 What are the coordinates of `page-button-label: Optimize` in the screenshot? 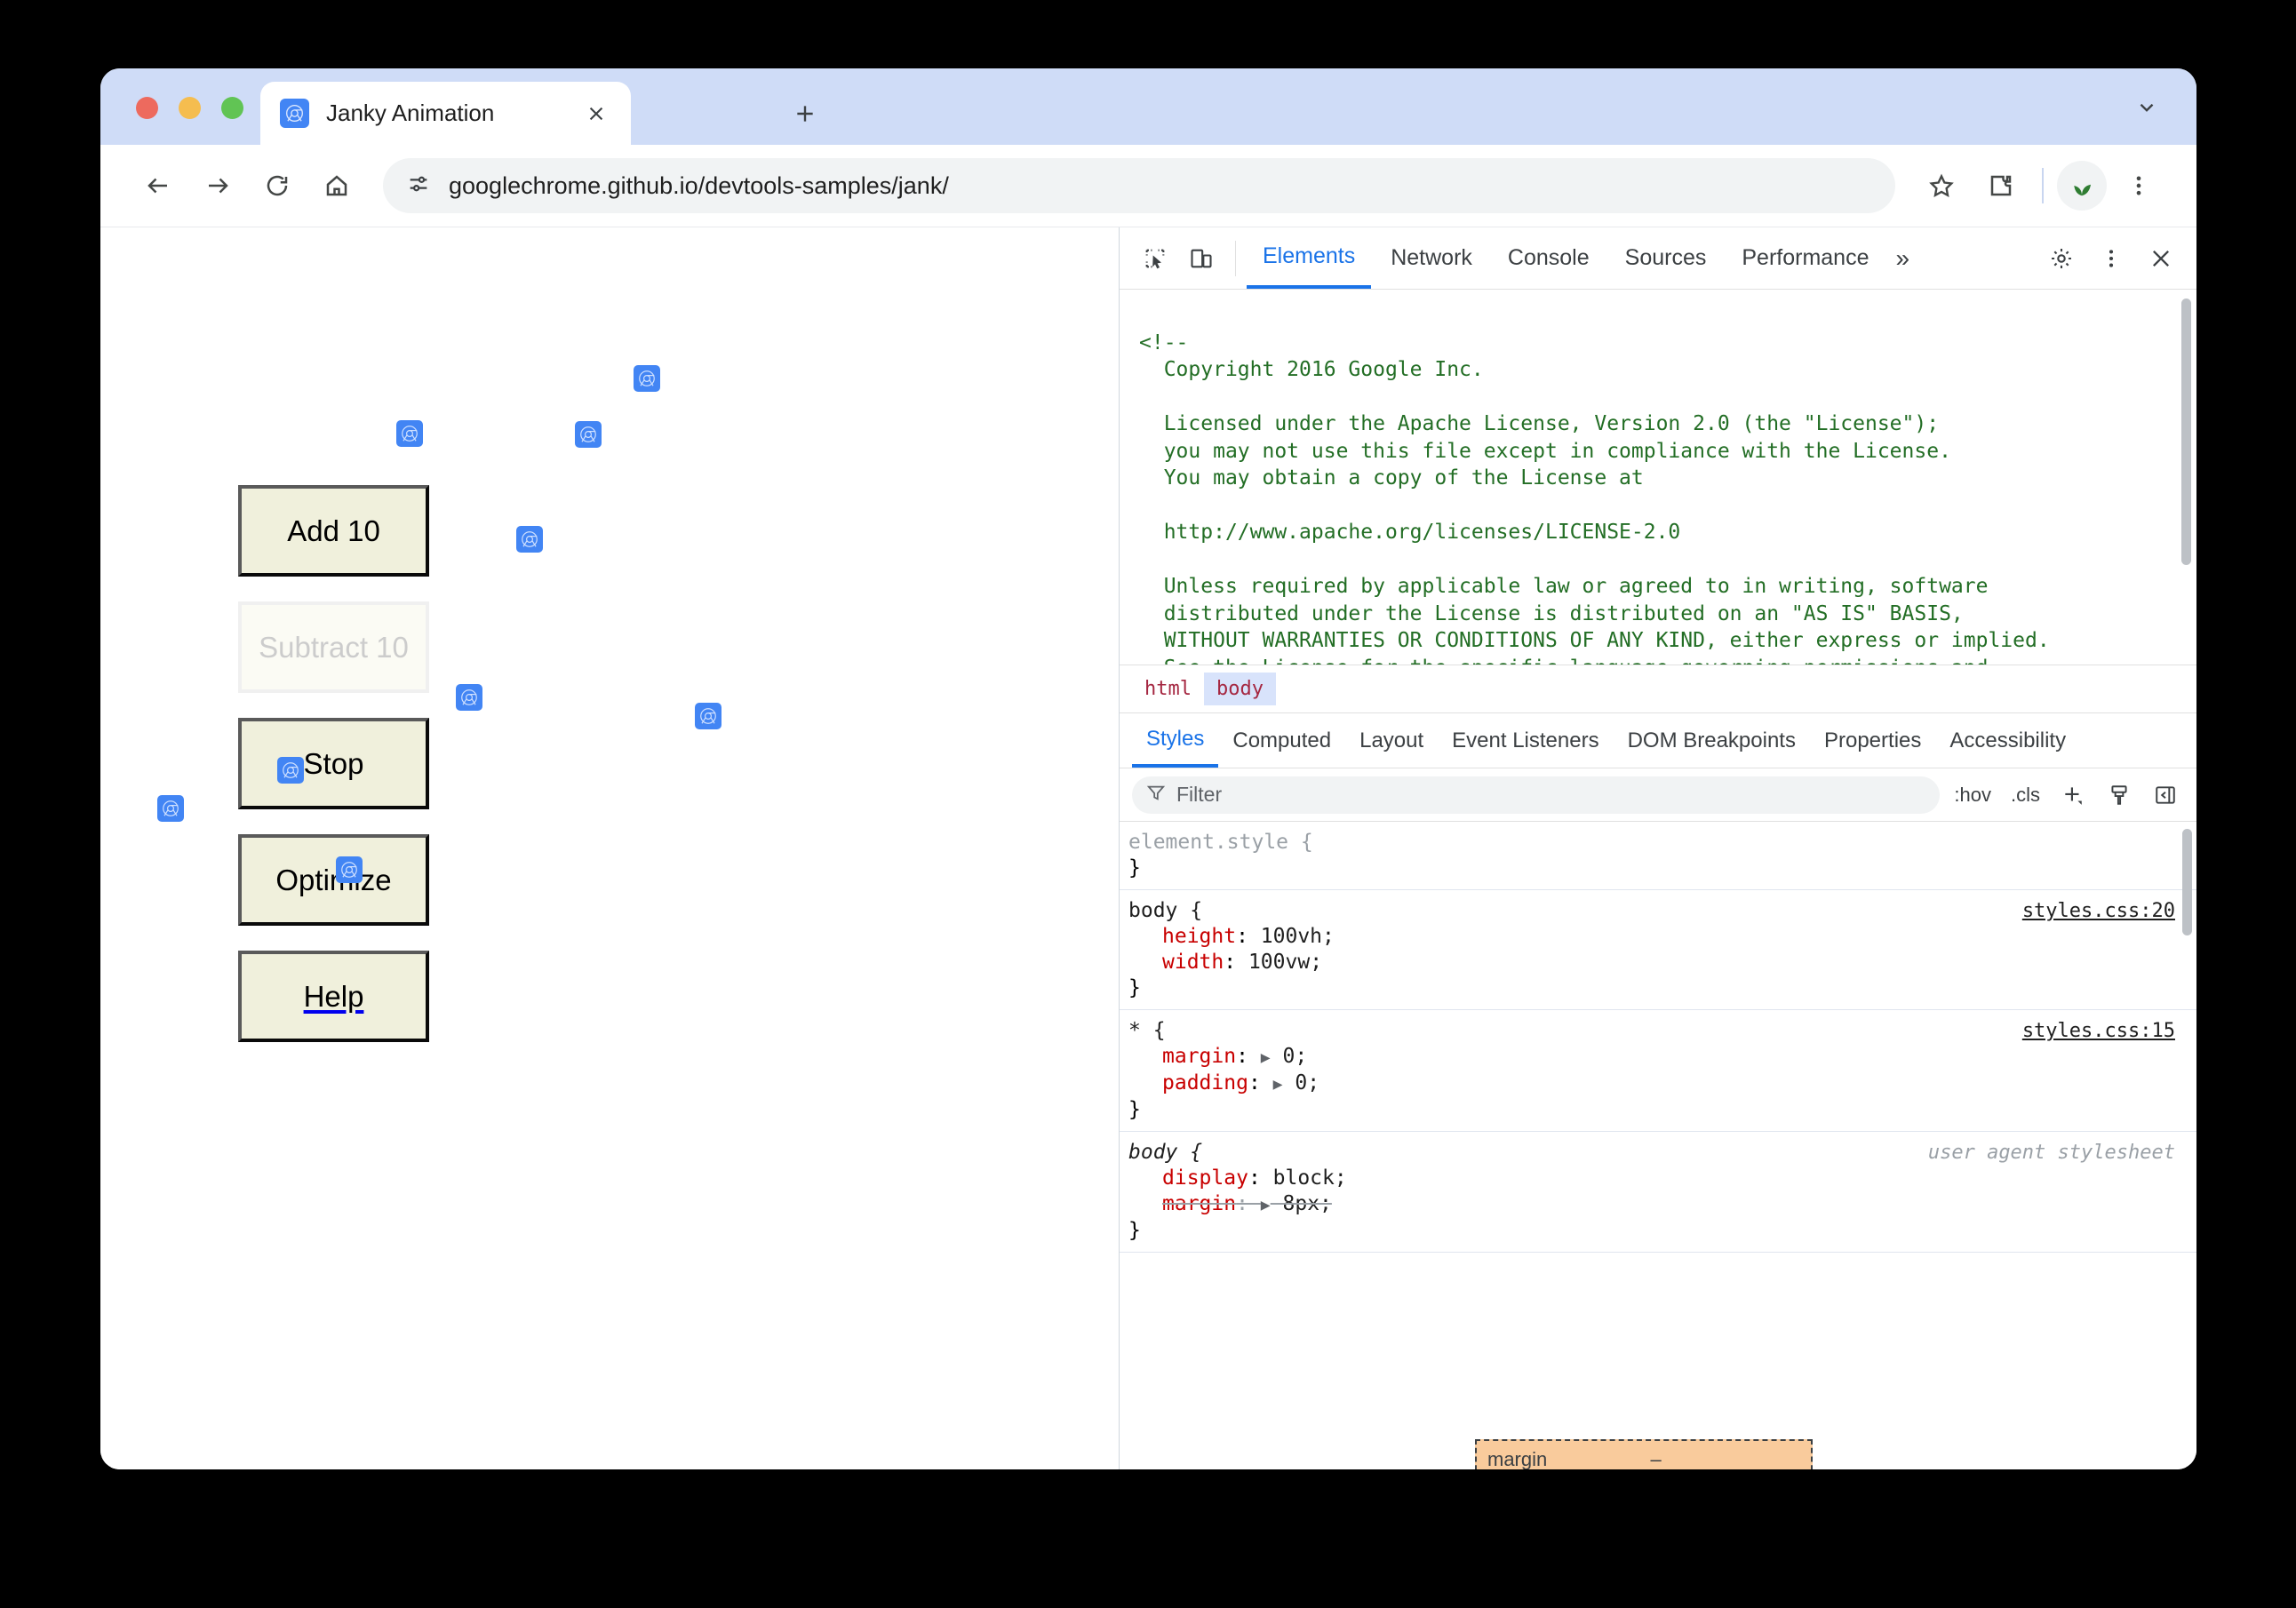 It's located at (334, 879).